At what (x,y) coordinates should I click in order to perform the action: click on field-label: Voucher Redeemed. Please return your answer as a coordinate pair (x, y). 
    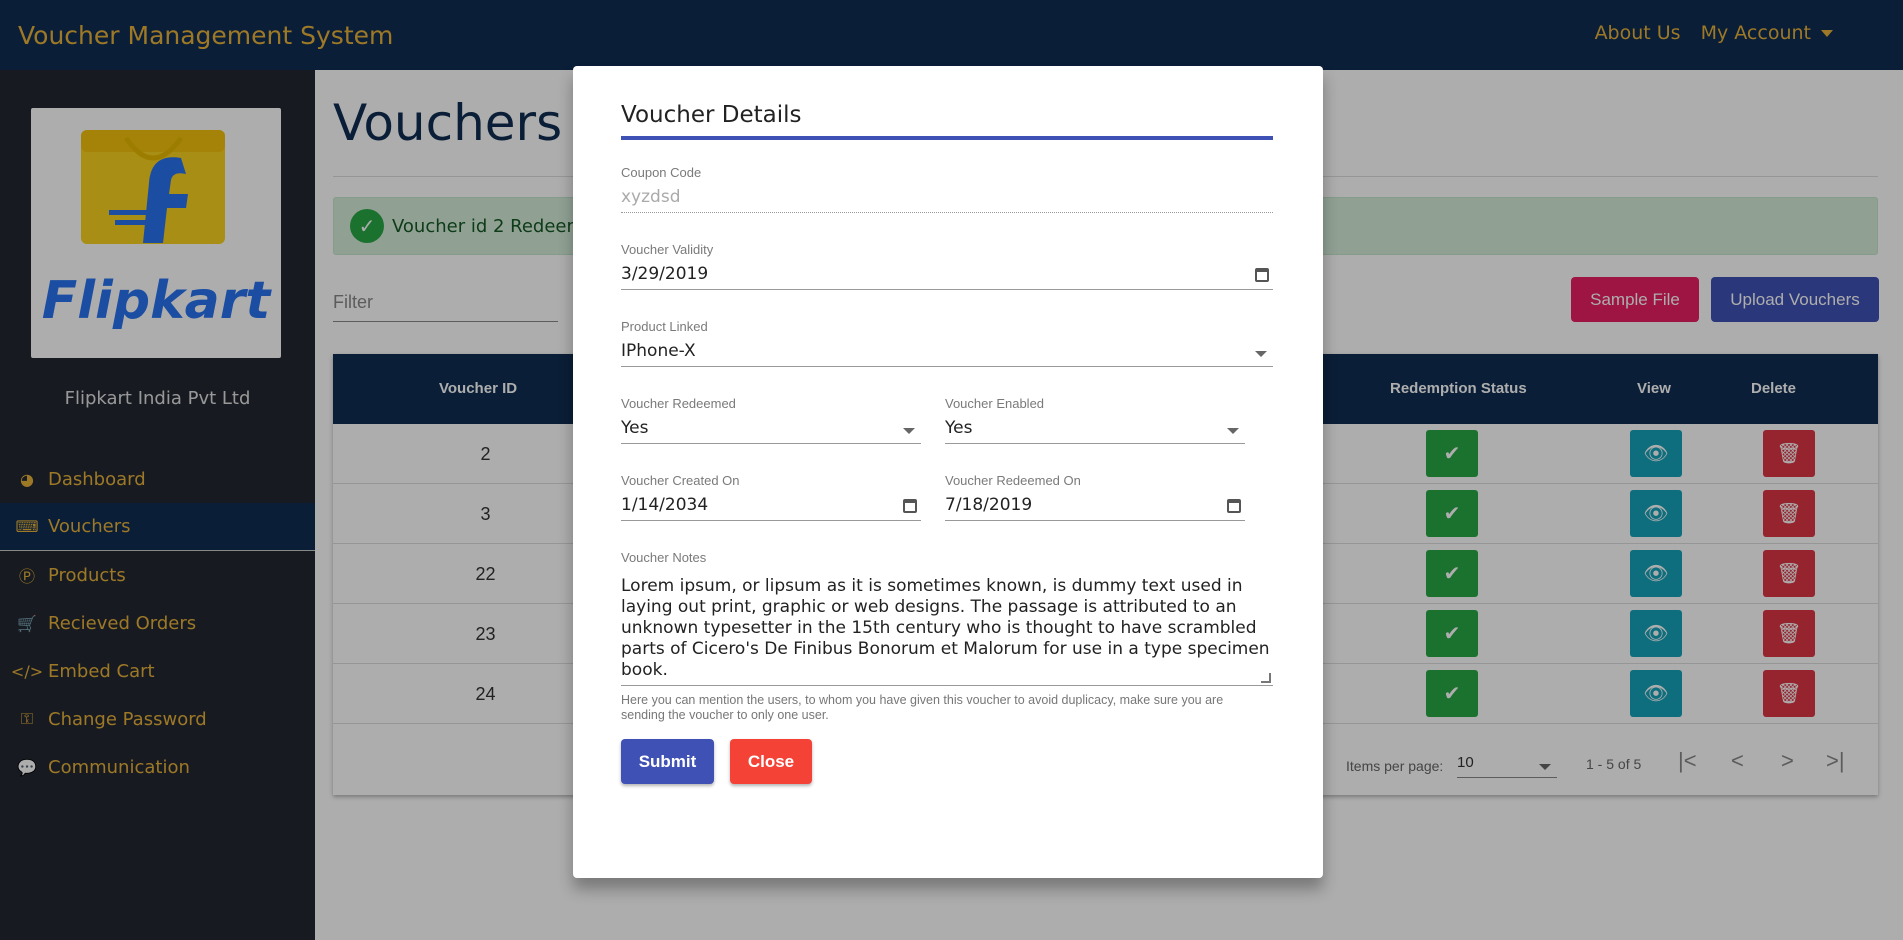
    Looking at the image, I should click on (678, 403).